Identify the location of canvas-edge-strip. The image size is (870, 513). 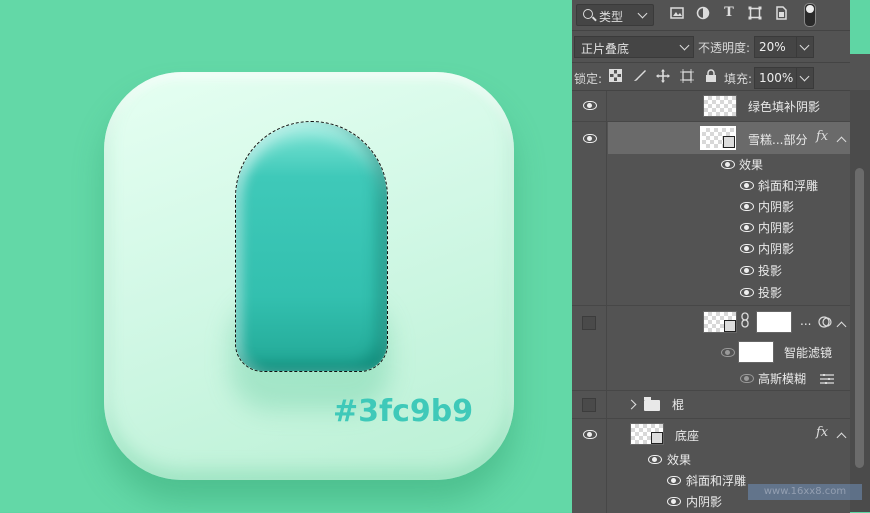
(860, 27).